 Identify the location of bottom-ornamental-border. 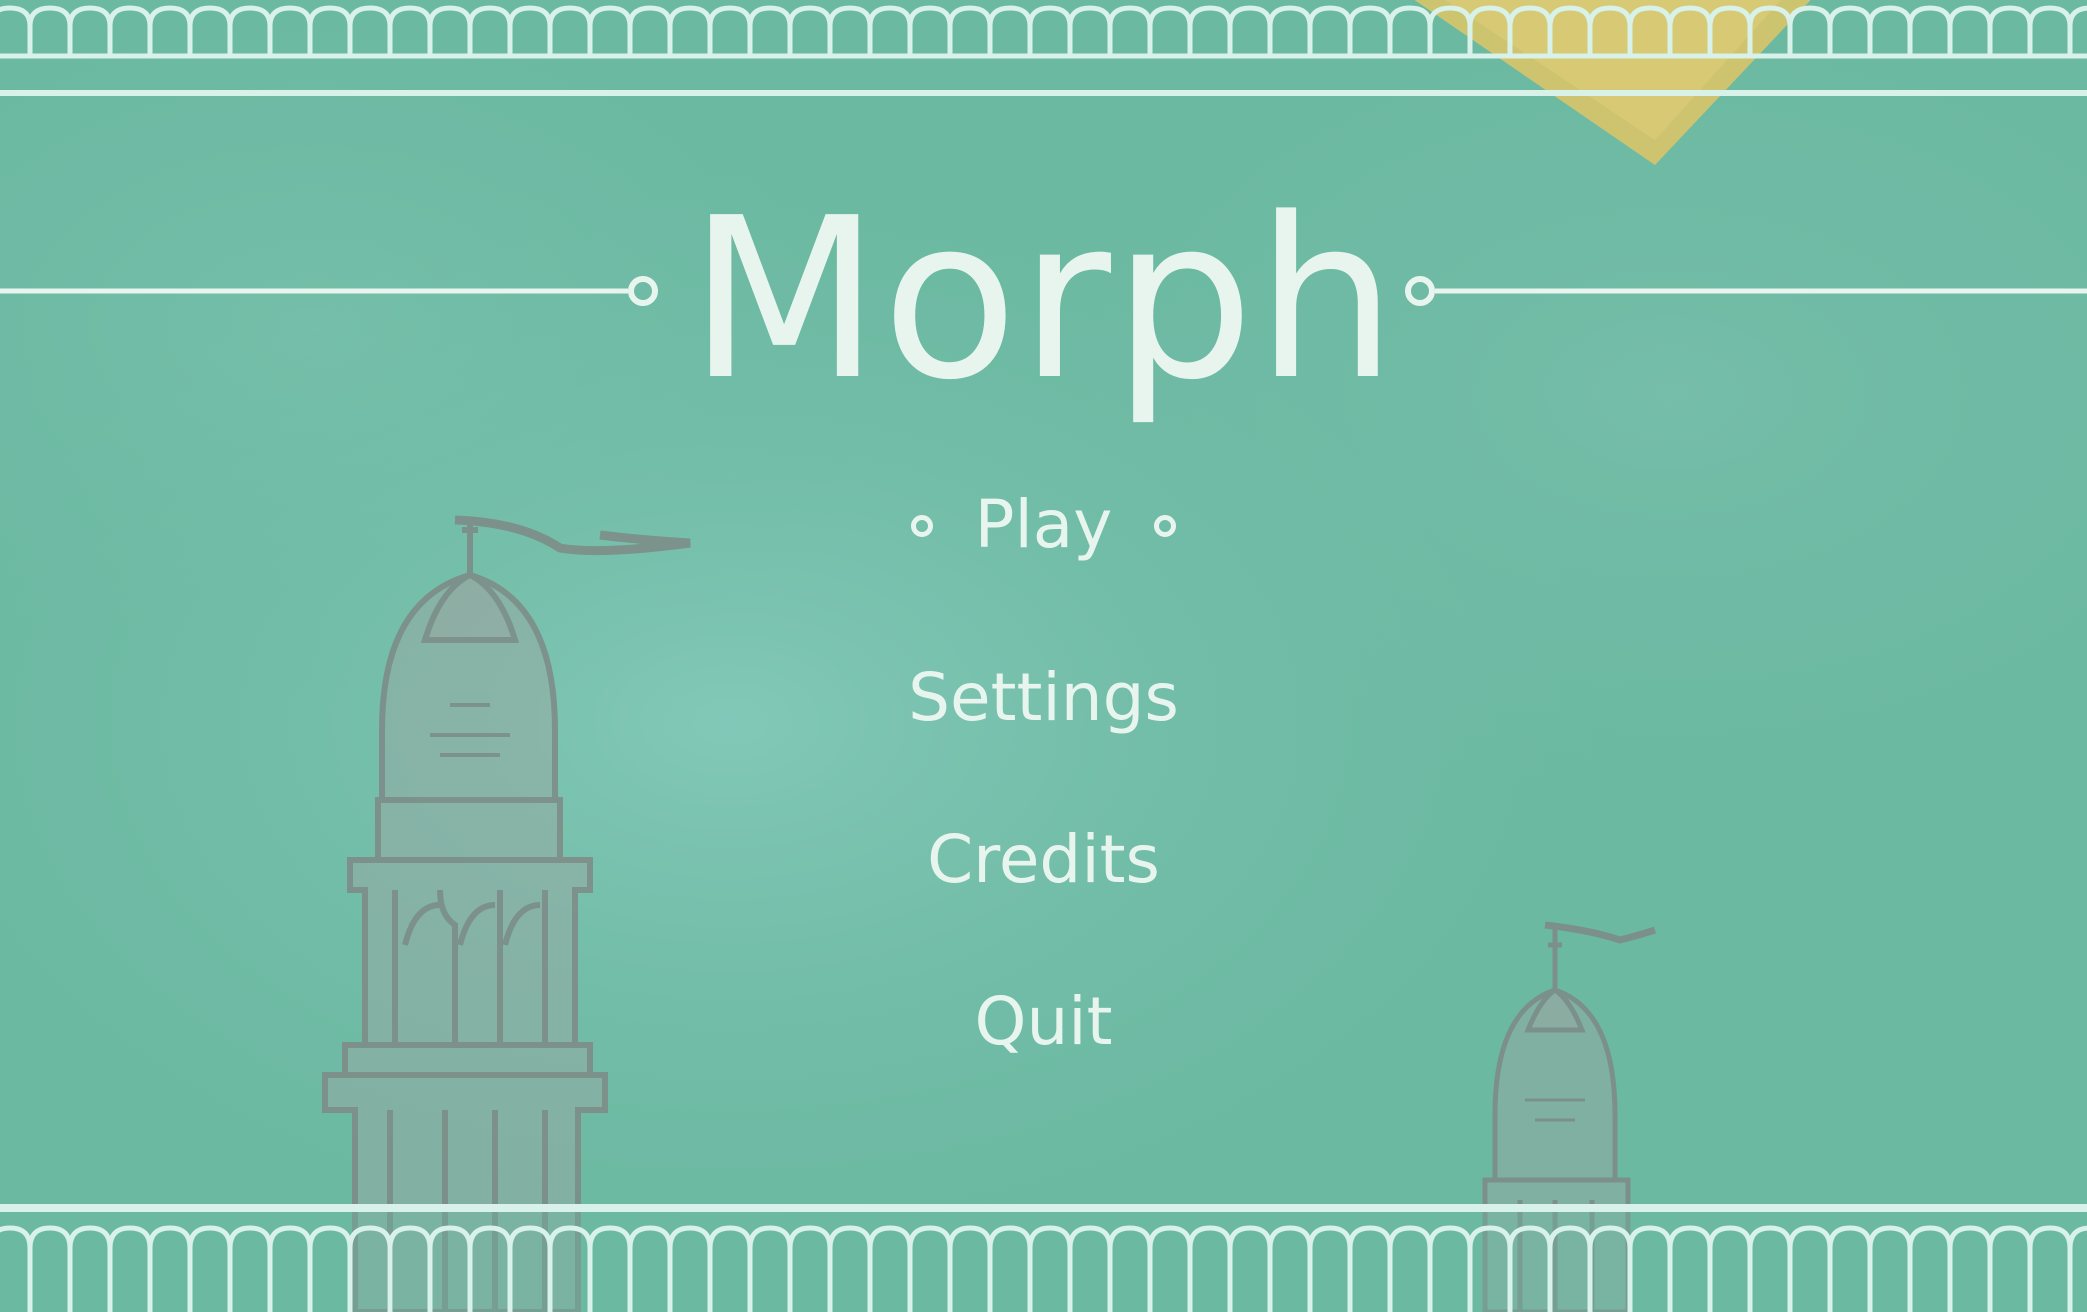
(1043, 1258).